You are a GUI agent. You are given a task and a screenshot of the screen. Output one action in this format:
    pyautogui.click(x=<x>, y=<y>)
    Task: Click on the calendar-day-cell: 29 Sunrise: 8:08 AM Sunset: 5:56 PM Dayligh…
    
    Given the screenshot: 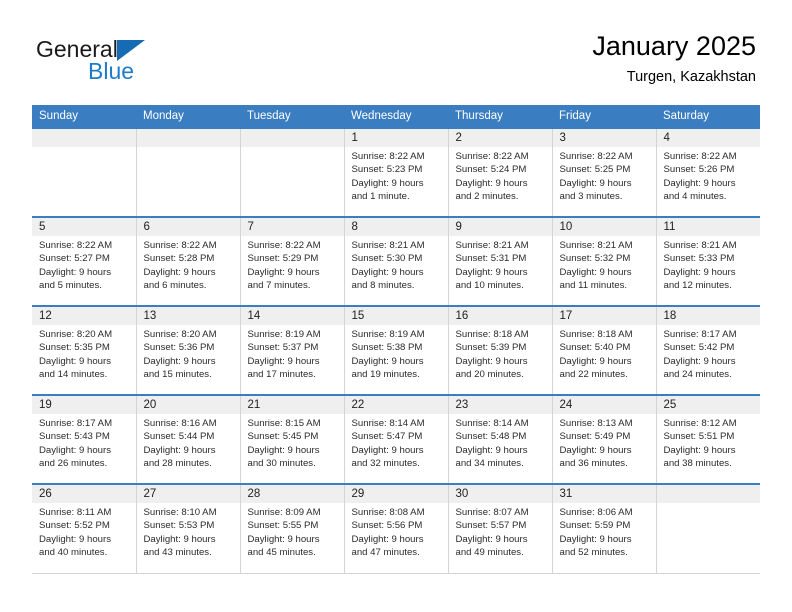 What is the action you would take?
    pyautogui.click(x=396, y=528)
    